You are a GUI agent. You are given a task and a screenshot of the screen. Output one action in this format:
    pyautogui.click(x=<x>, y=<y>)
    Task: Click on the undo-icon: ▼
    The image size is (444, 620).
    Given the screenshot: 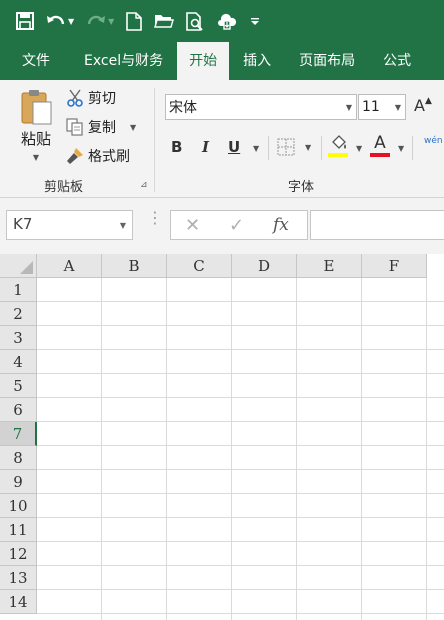 What is the action you would take?
    pyautogui.click(x=60, y=21)
    